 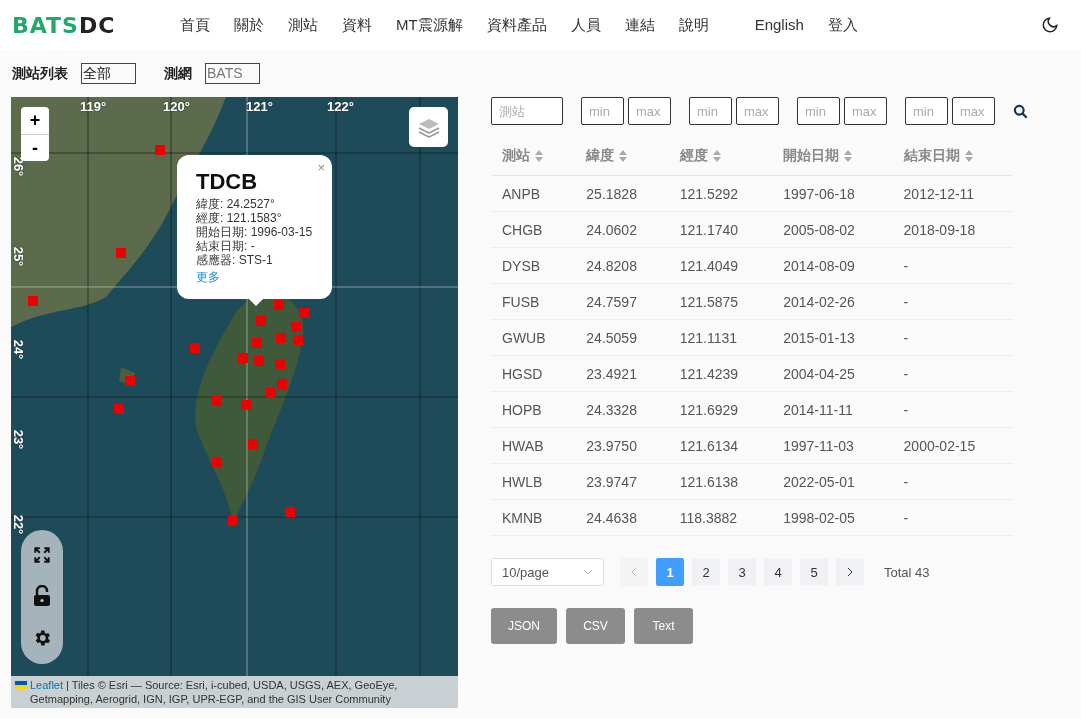 I want to click on table-cell: 121.5292, so click(x=720, y=193).